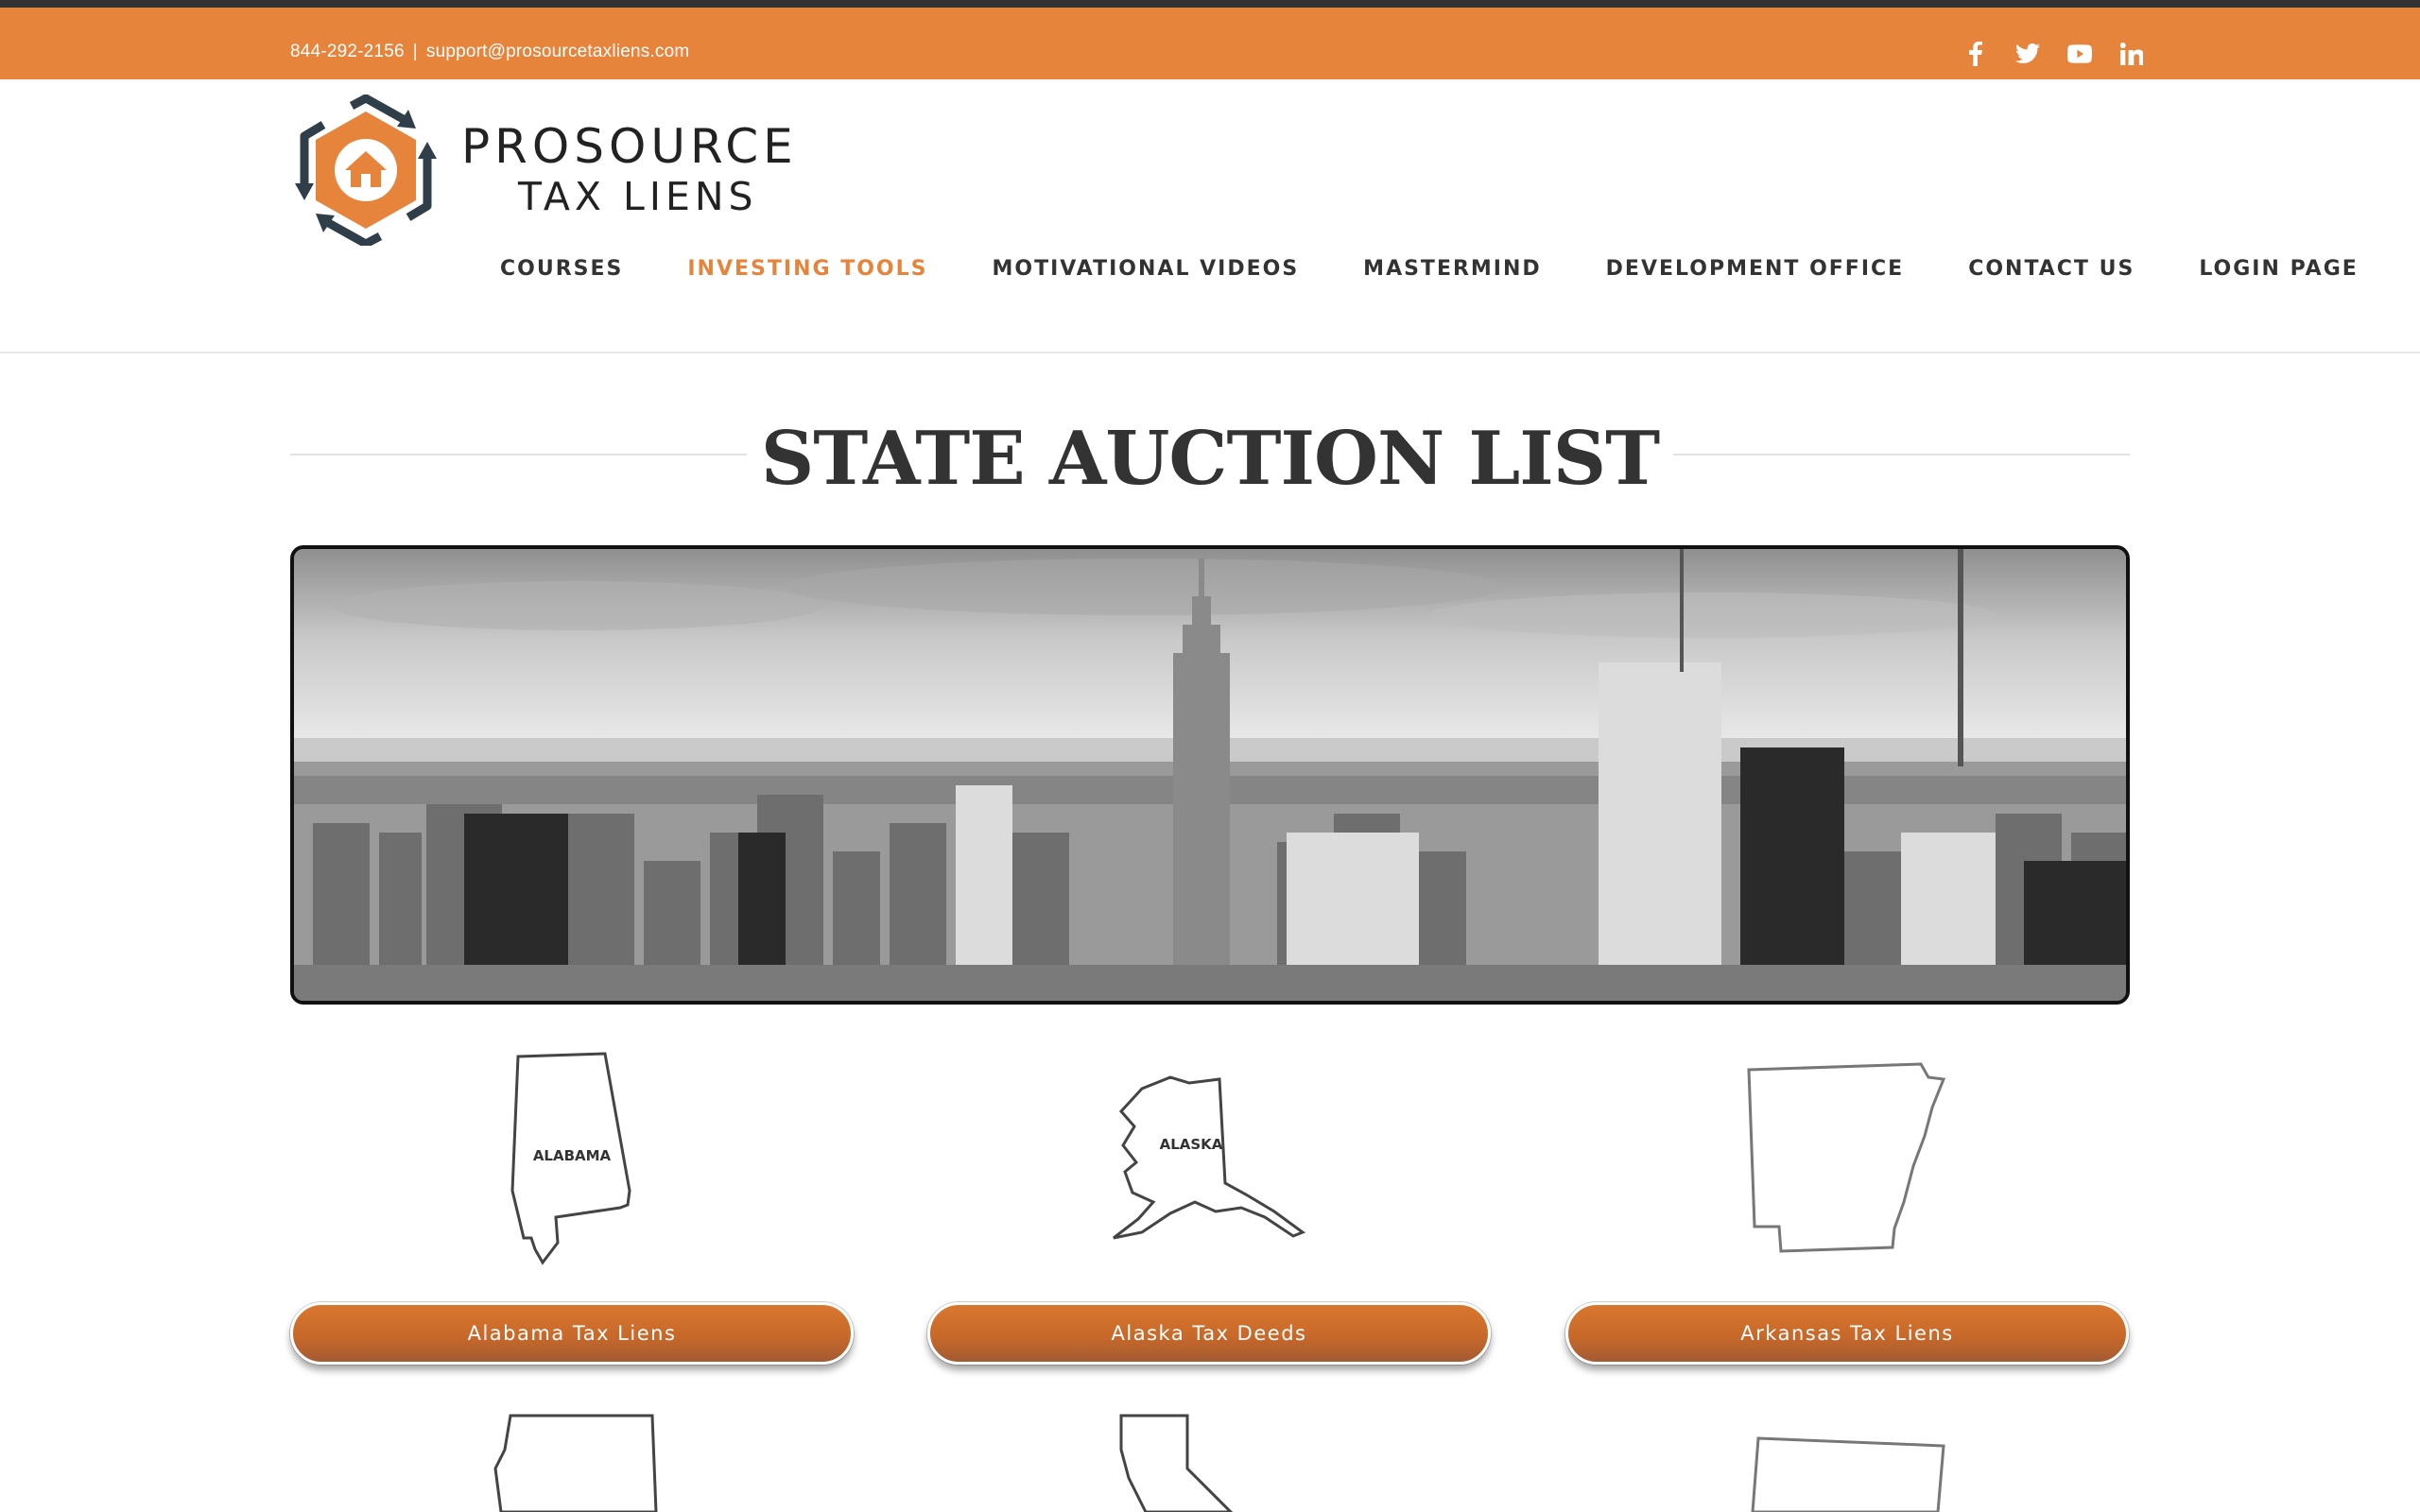 Image resolution: width=2420 pixels, height=1512 pixels. What do you see at coordinates (1209, 1333) in the screenshot?
I see `alaska-tax-deeds-button: Alaska Tax Deeds` at bounding box center [1209, 1333].